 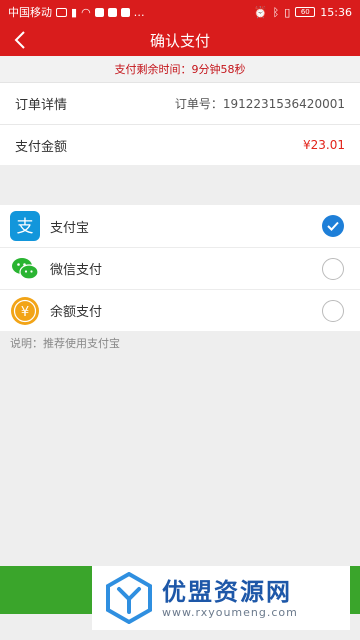 I want to click on svg-text: 支, so click(x=25, y=227).